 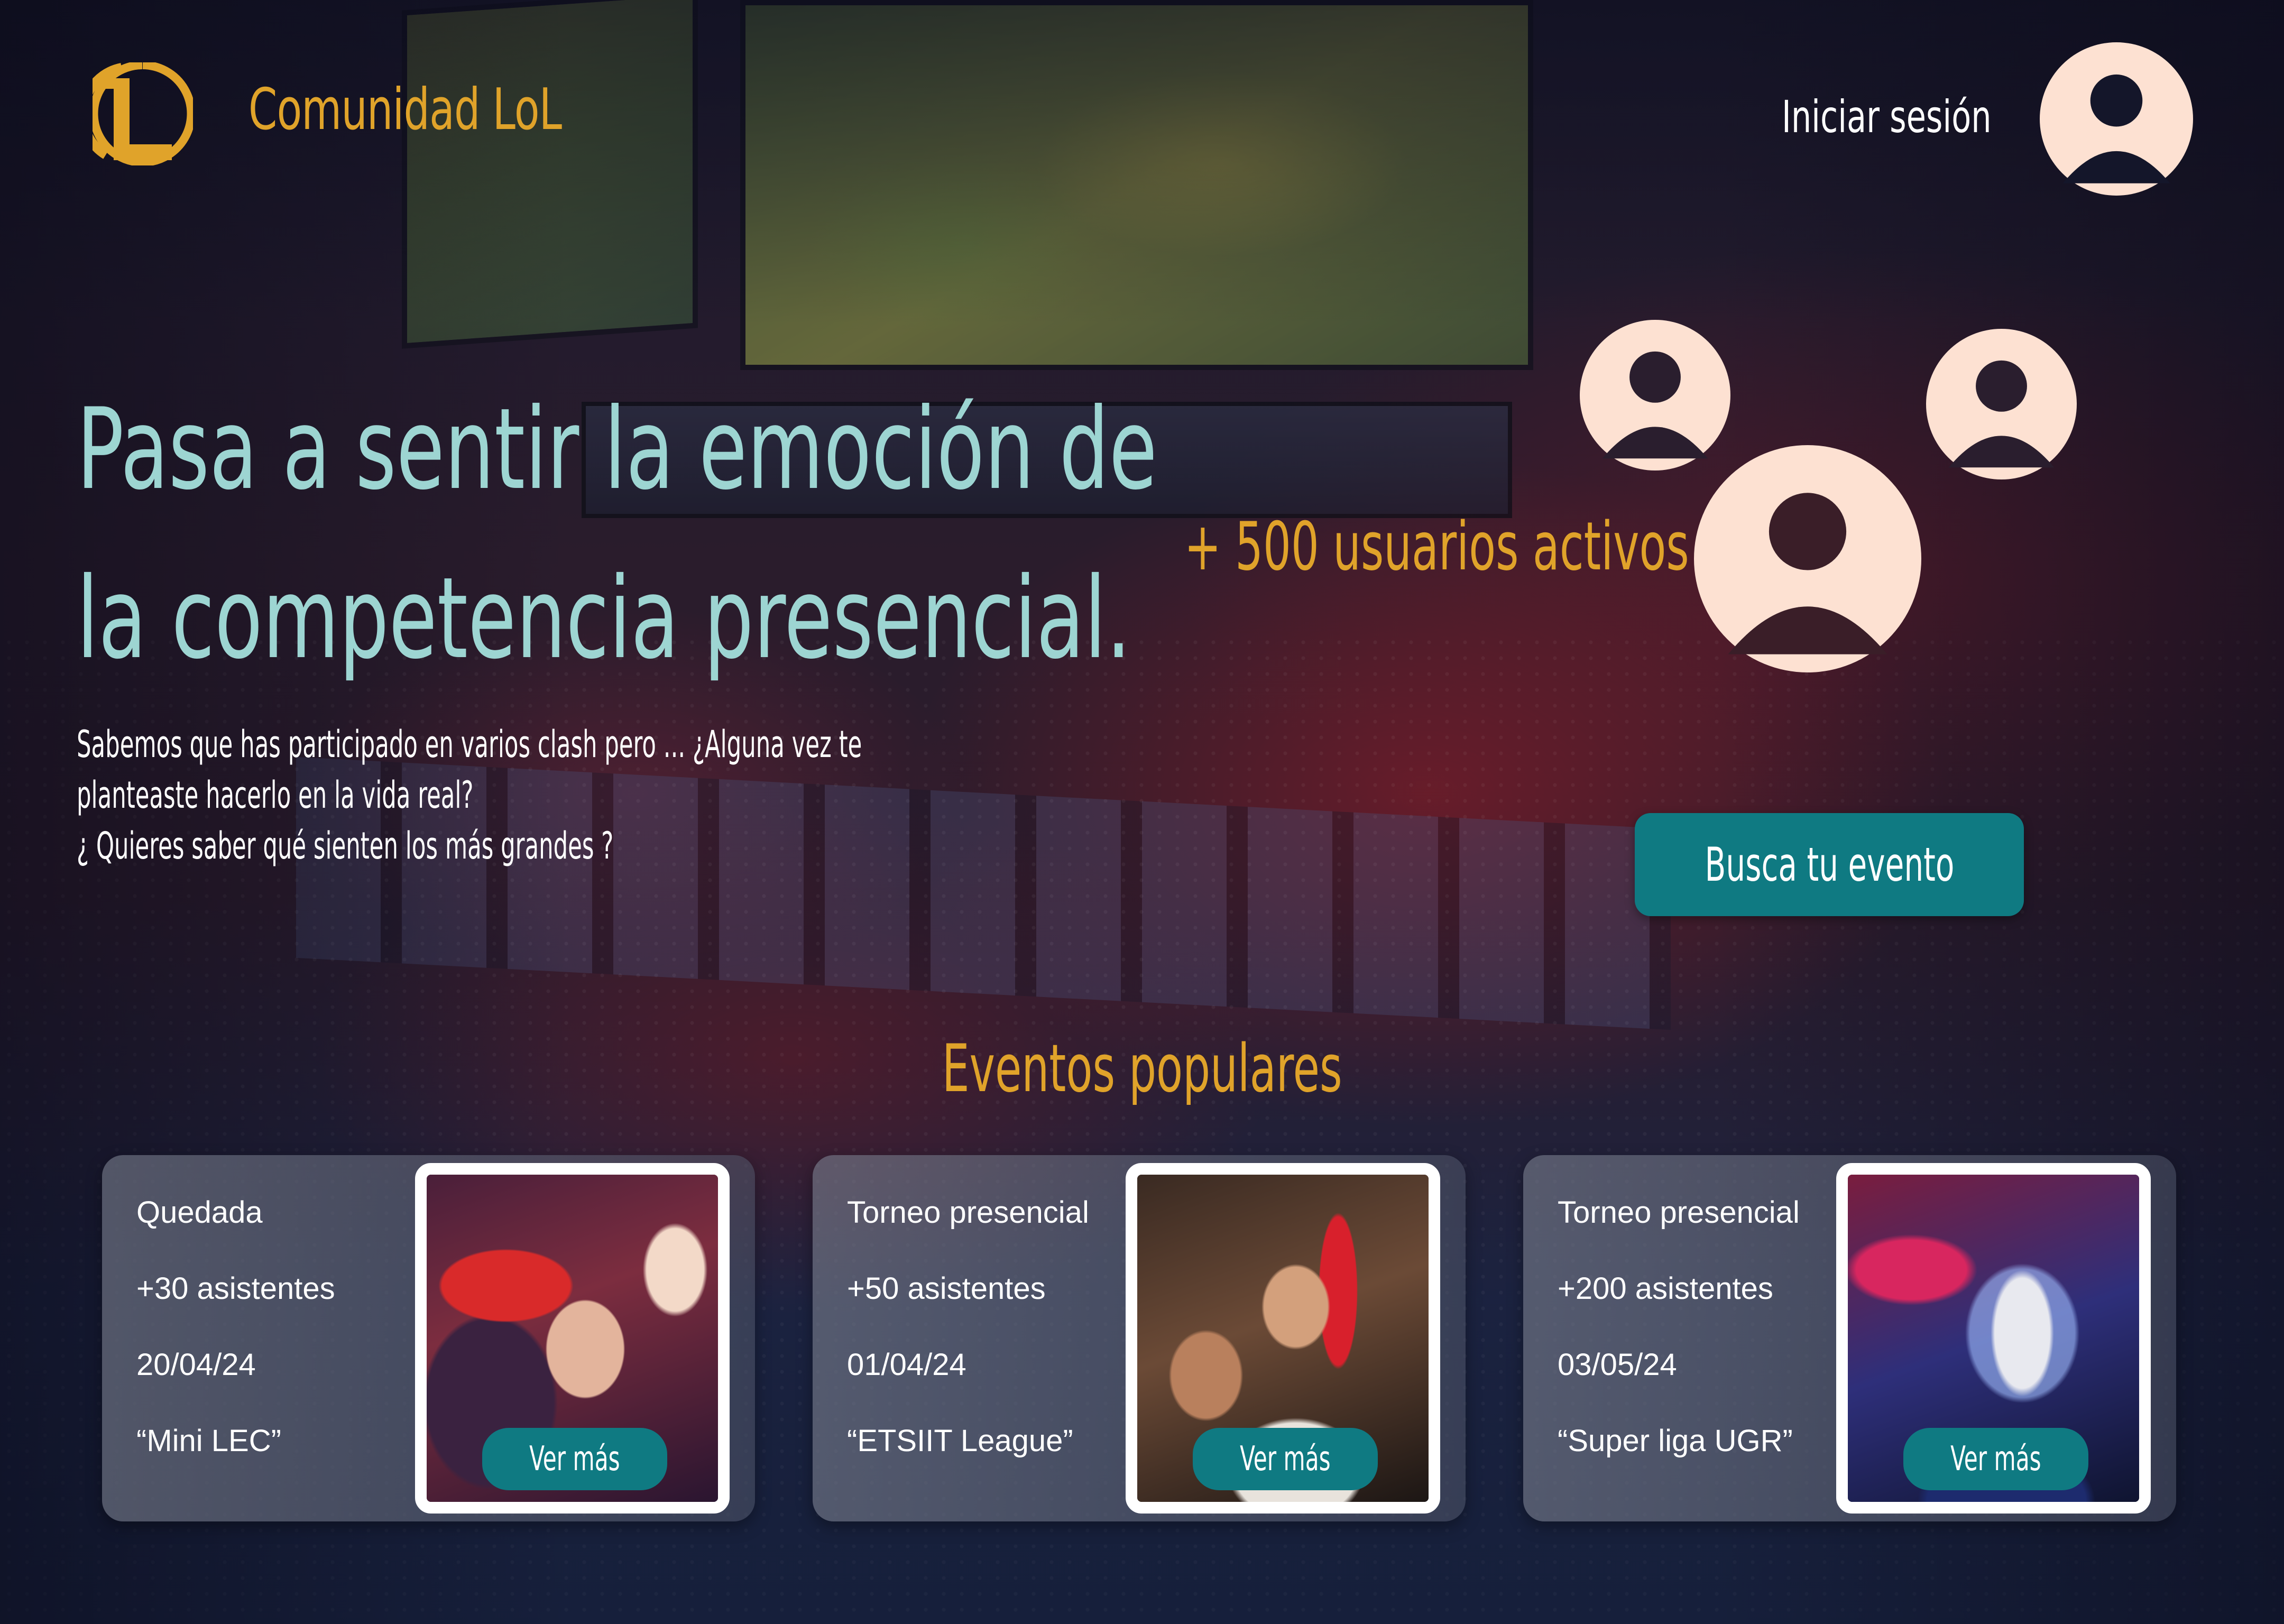 I want to click on popular-events-heading: Eventos populares, so click(x=1142, y=1069).